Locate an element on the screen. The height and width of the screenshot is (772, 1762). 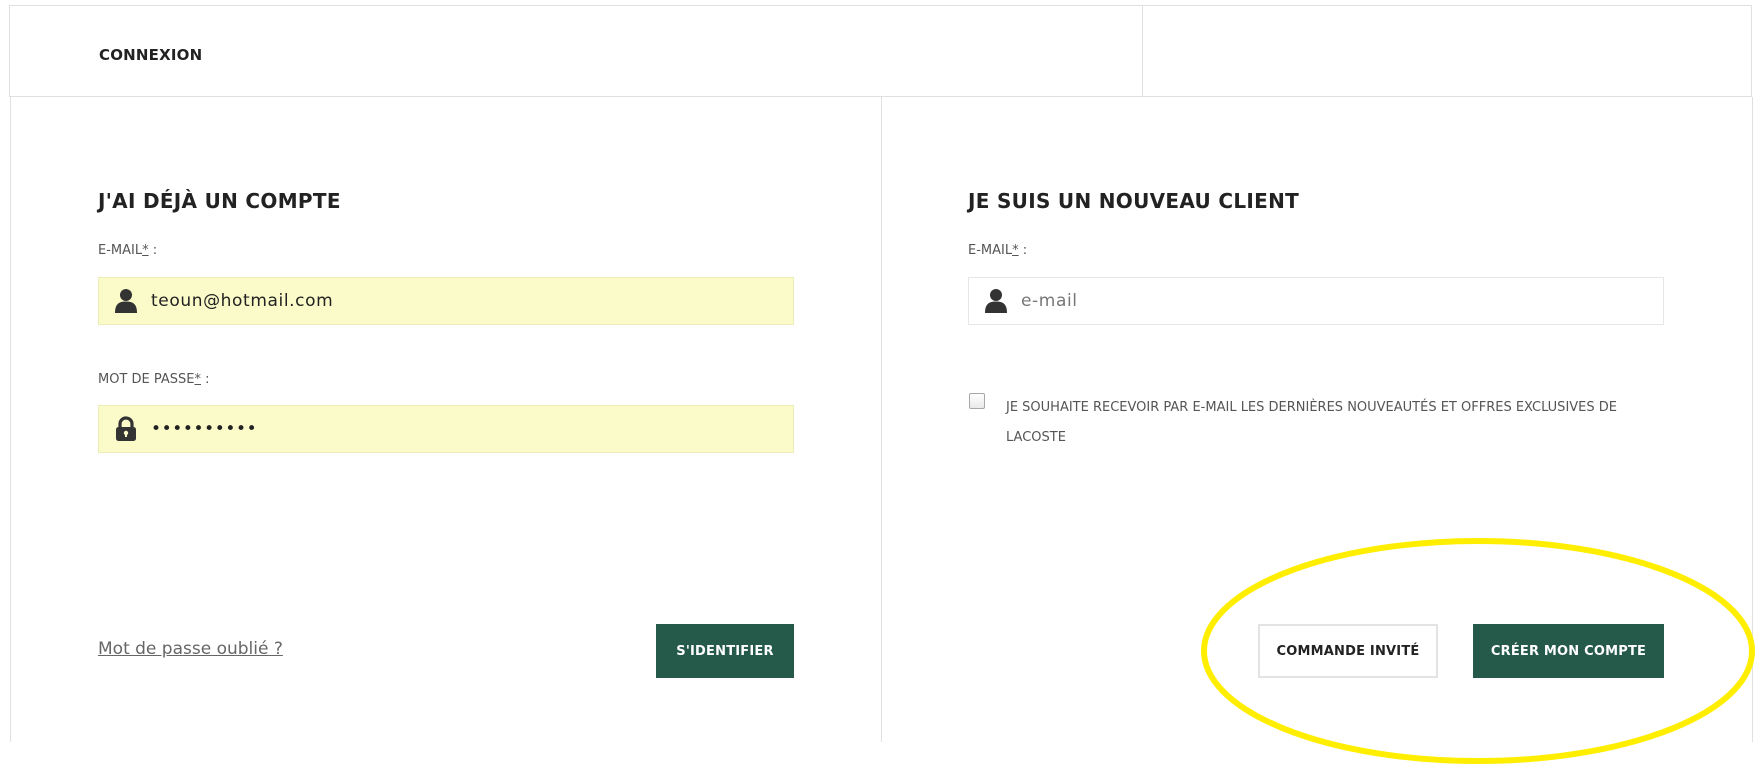
content-border-left is located at coordinates (10, 419).